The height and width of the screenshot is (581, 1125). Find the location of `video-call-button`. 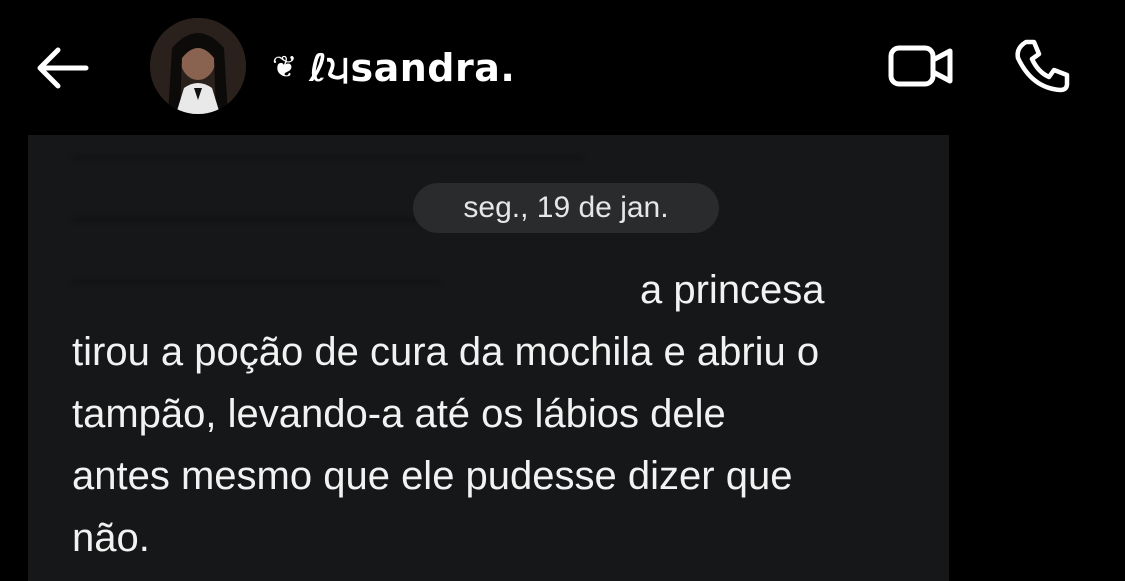

video-call-button is located at coordinates (921, 66).